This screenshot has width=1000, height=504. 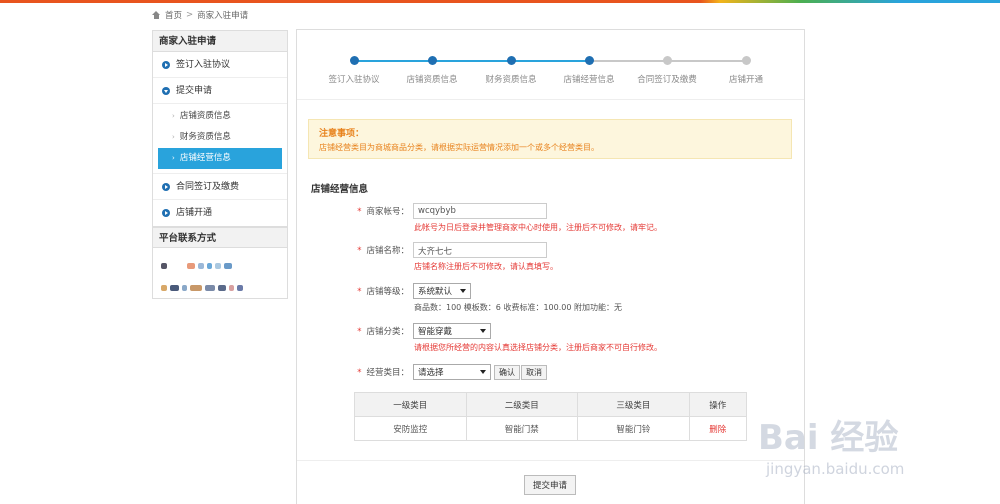 What do you see at coordinates (538, 227) in the screenshot?
I see `account-hint: 此帐号为日后登录并管理商家中心时使用，注册后不可修改，请牢记。` at bounding box center [538, 227].